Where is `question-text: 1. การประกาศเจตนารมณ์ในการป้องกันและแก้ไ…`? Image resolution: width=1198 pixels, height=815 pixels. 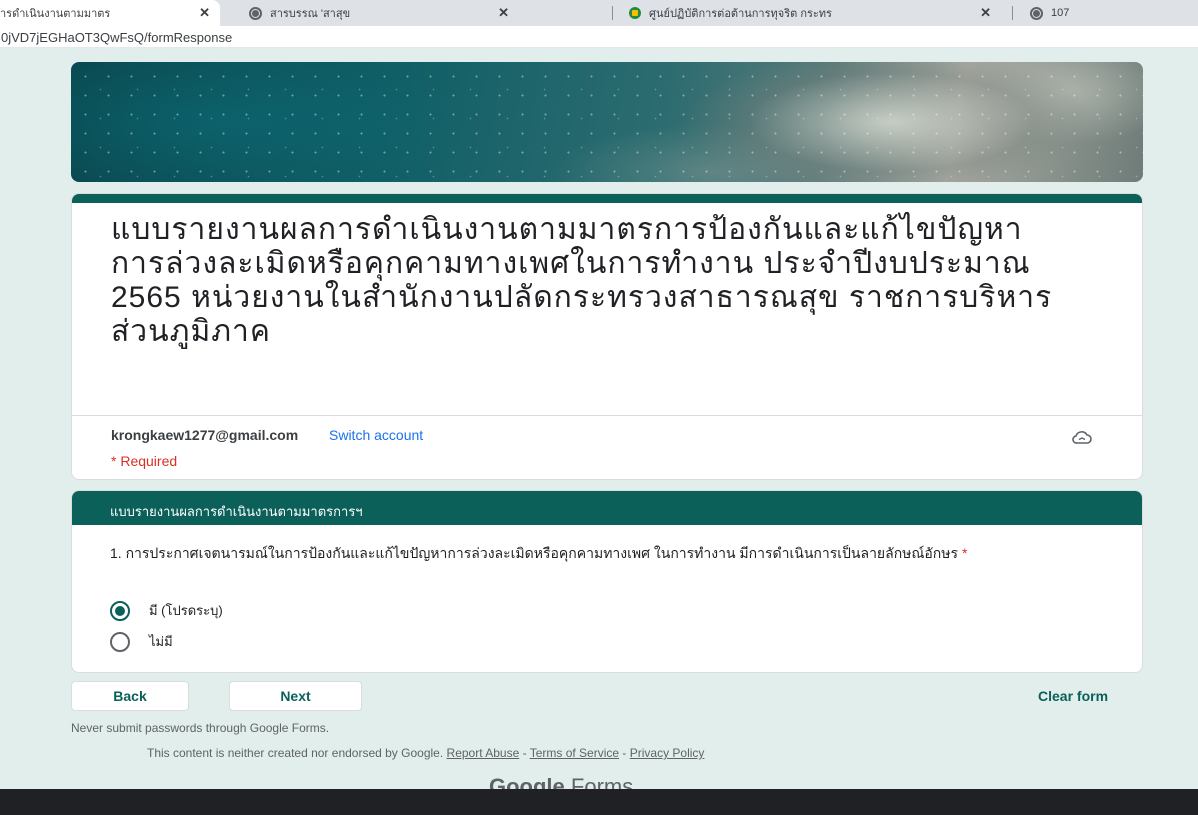 question-text: 1. การประกาศเจตนารมณ์ในการป้องกันและแก้ไ… is located at coordinates (534, 553).